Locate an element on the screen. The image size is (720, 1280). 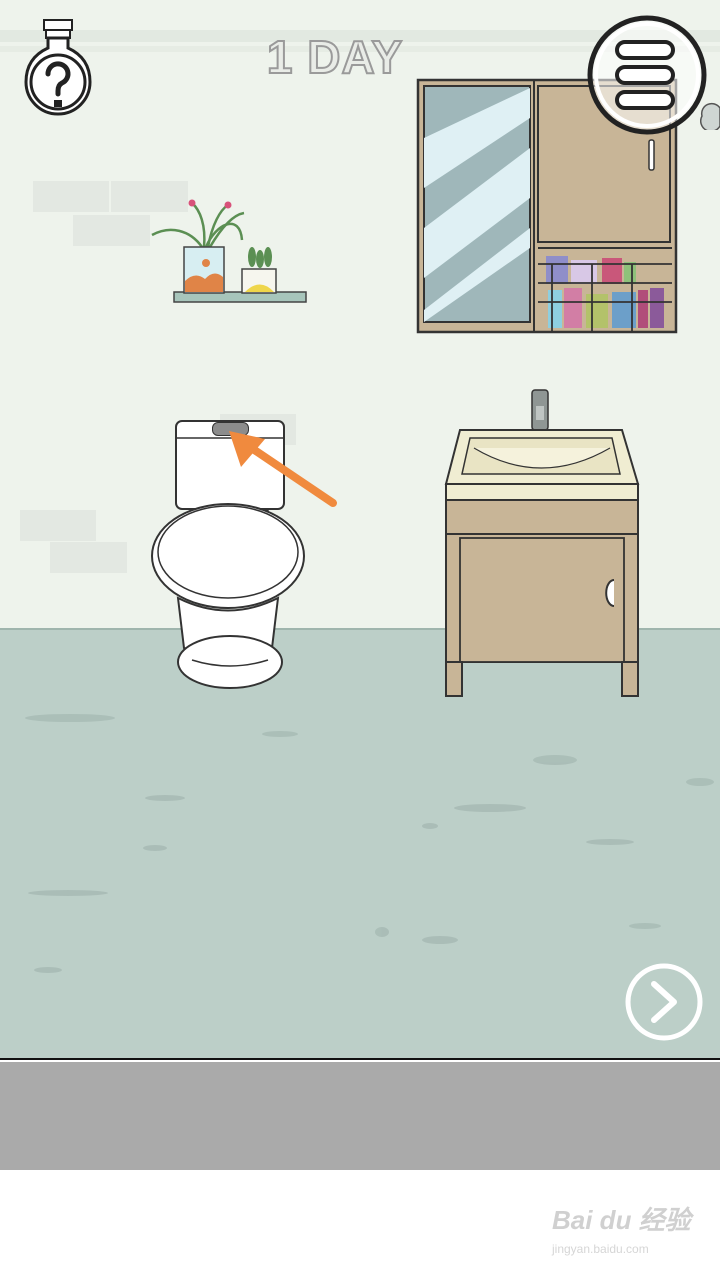
menu-button is located at coordinates (647, 76).